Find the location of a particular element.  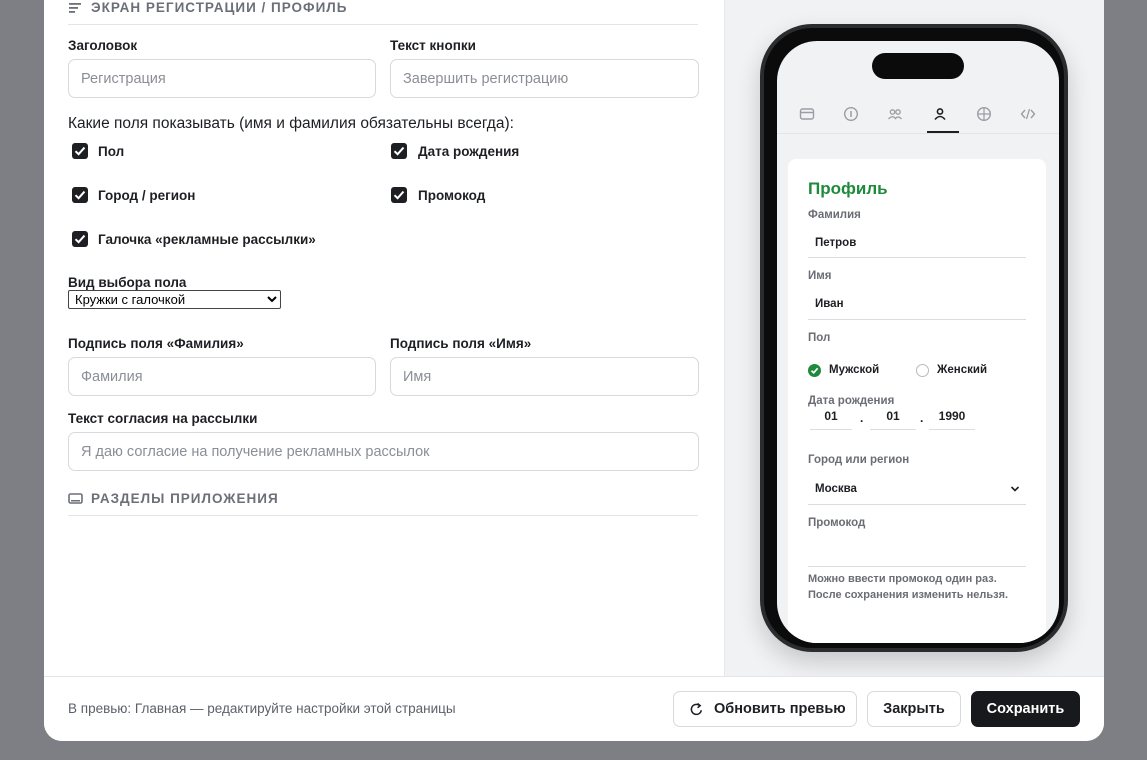

lastname-field-label: Фамилия is located at coordinates (834, 215).